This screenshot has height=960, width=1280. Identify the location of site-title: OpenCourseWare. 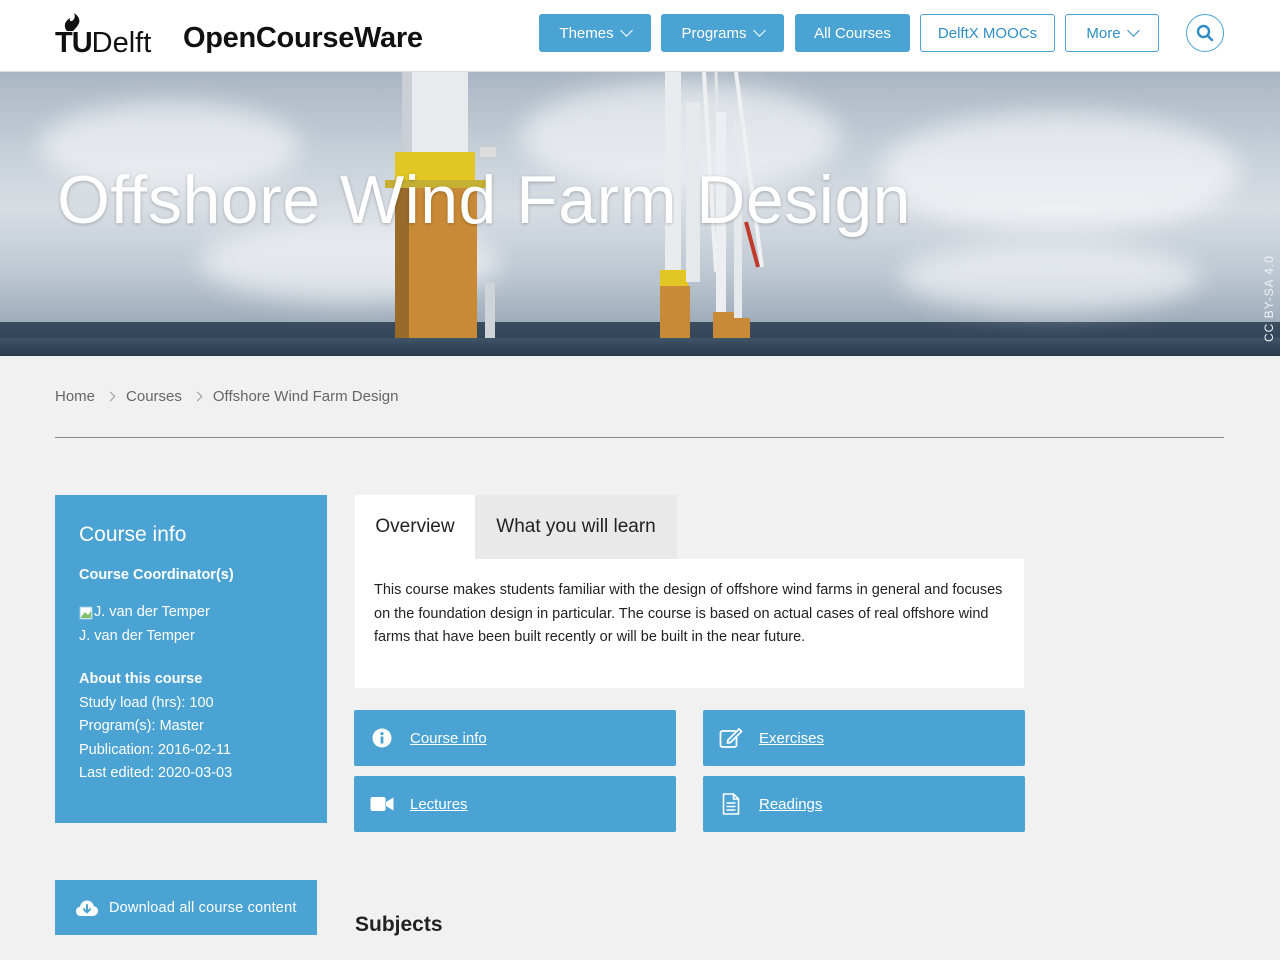
(303, 38).